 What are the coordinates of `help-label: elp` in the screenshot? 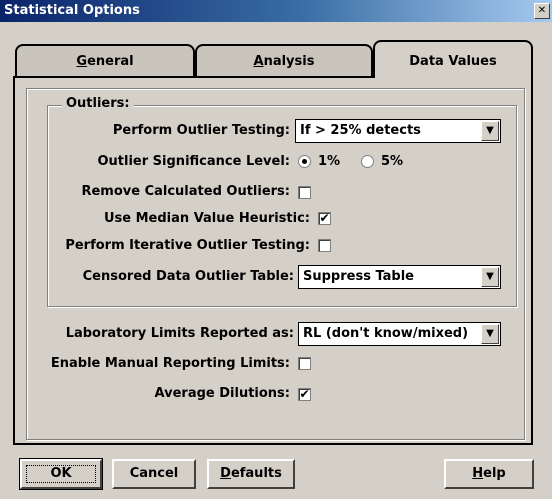 It's located at (494, 473).